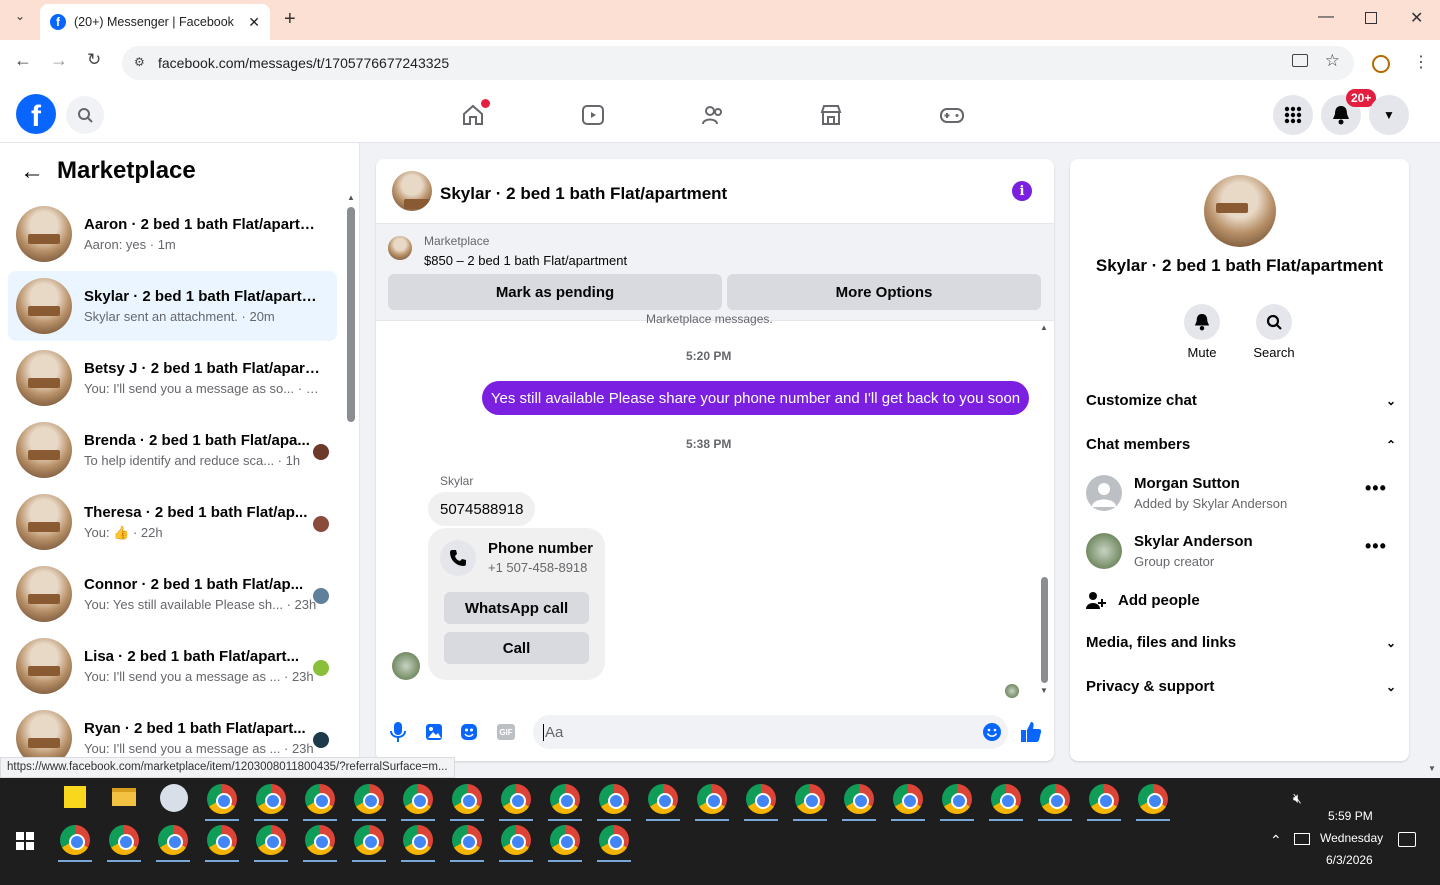 This screenshot has height=885, width=1440. Describe the element at coordinates (25, 843) in the screenshot. I see `windows-start-icon` at that location.